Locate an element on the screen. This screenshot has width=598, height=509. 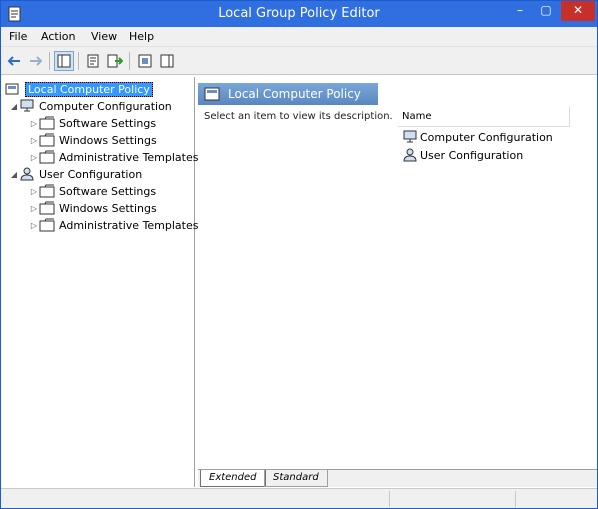
view-tabs: Extended Standard is located at coordinates (397, 478).